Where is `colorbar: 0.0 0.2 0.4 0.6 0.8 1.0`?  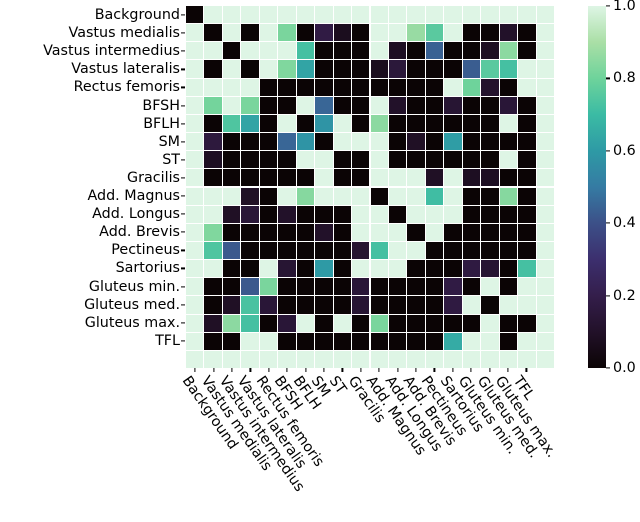
colorbar: 0.0 0.2 0.4 0.6 0.8 1.0 is located at coordinates (612, 188).